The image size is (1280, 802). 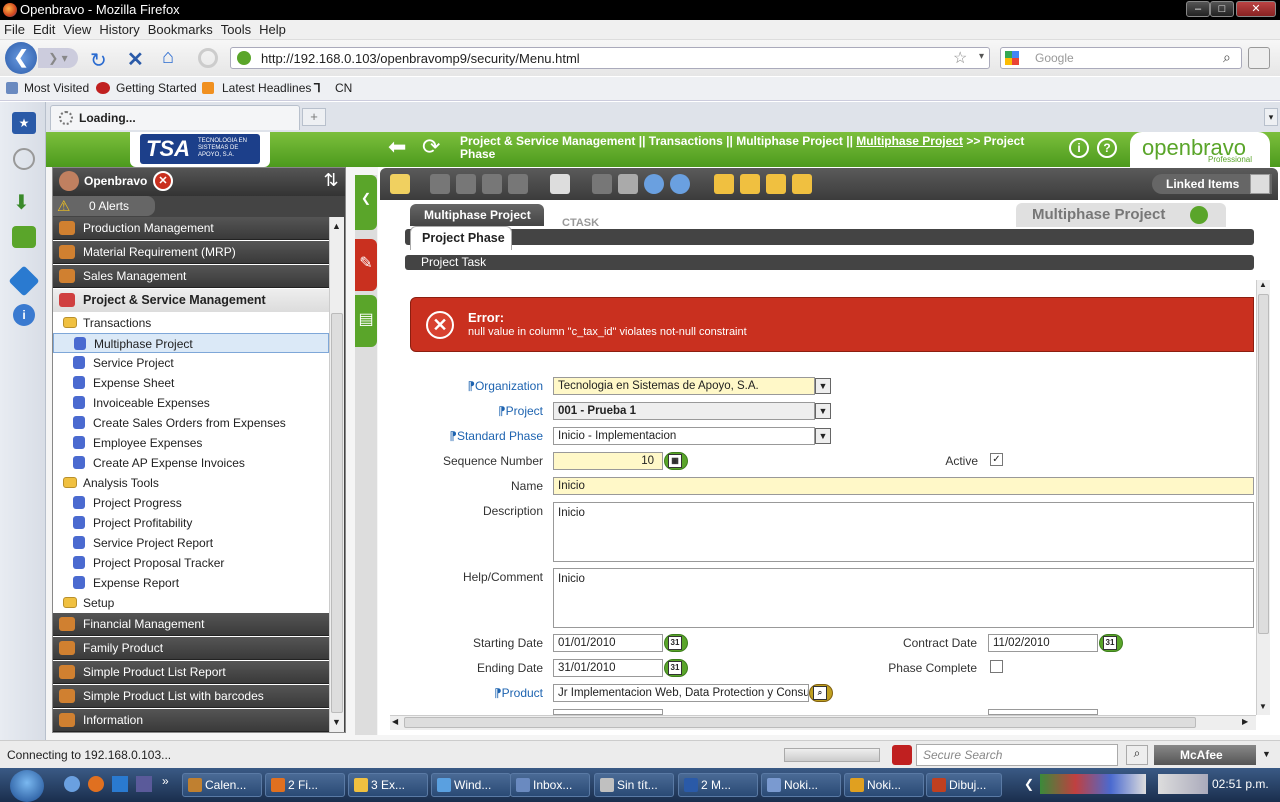 I want to click on copy-record-icon, so click(x=440, y=184).